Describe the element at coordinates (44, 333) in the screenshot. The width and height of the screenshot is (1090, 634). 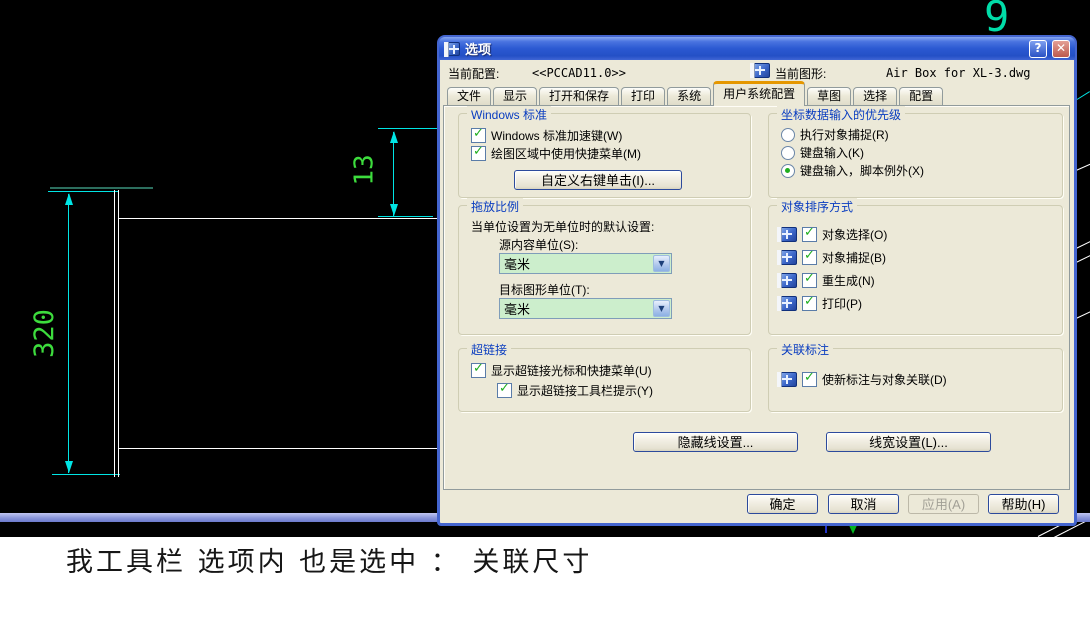
I see `dim-text-320: 320` at that location.